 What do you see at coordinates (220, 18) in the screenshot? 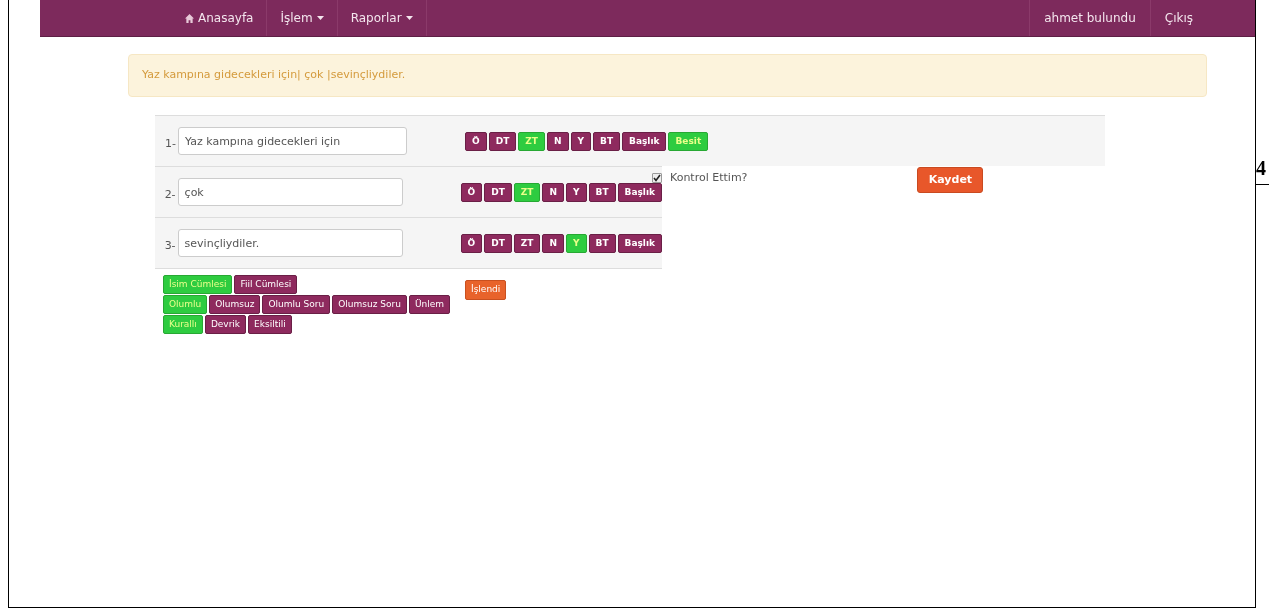
I see `nav-link: Anasayfa` at bounding box center [220, 18].